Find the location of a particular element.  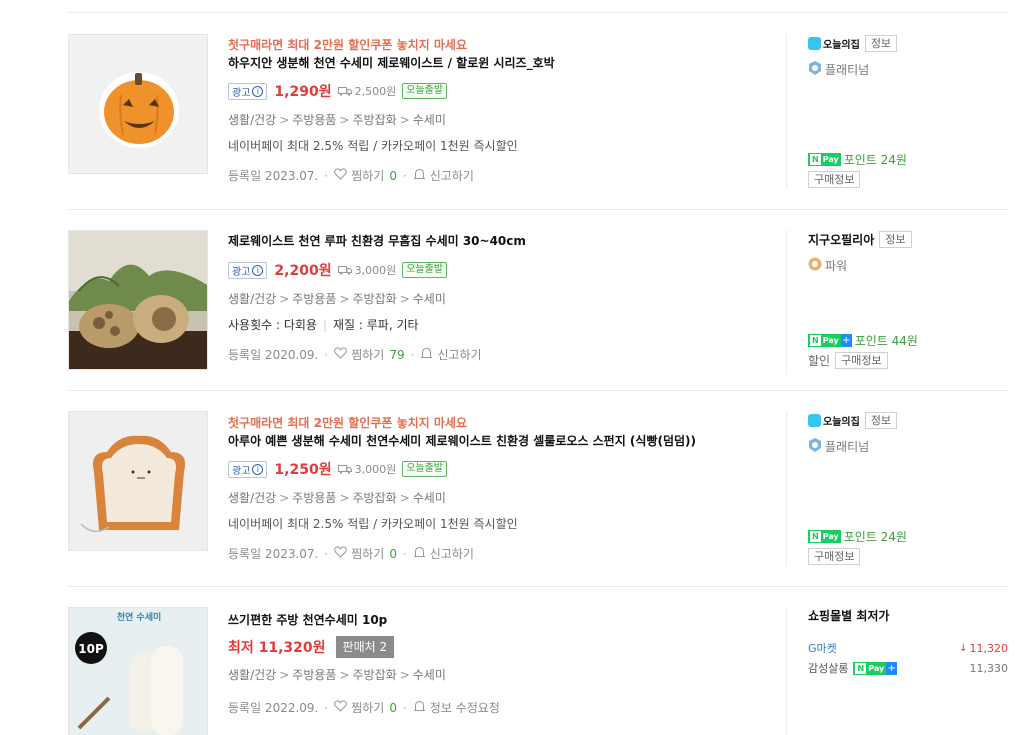

wish-count: 0 is located at coordinates (393, 554).